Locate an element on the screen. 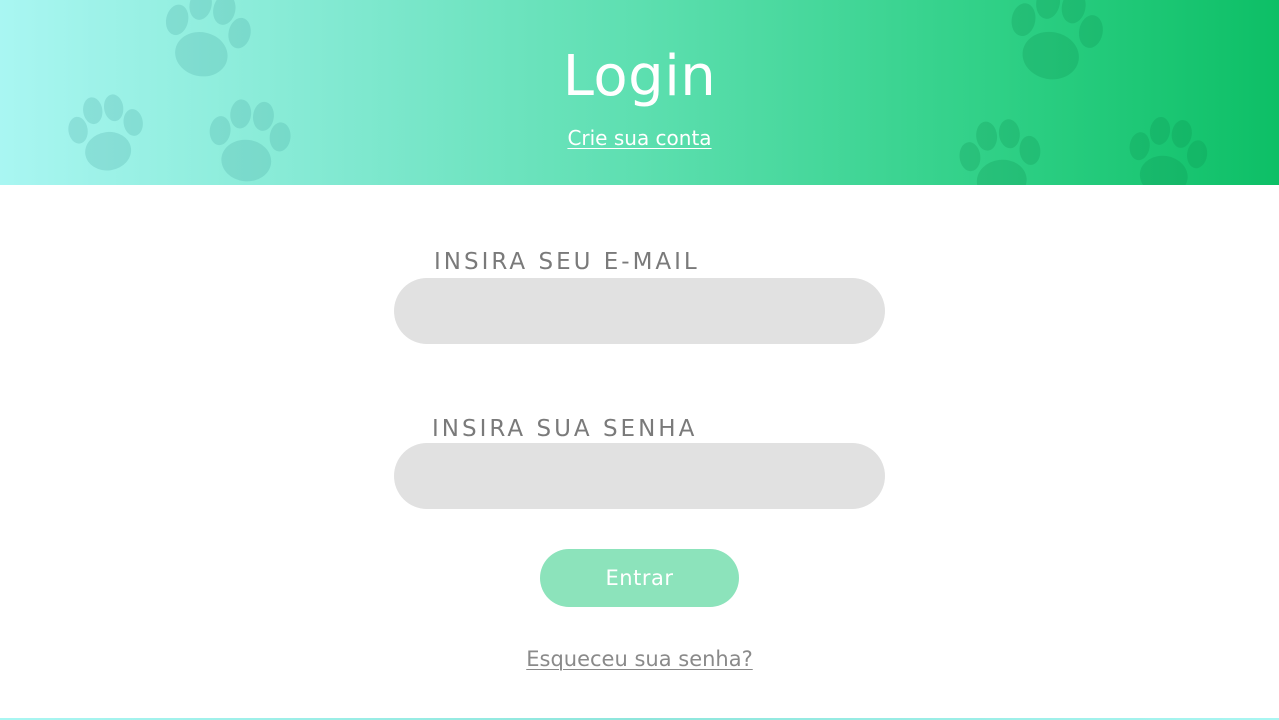 The image size is (1279, 720). enter-button: Entrar is located at coordinates (639, 578).